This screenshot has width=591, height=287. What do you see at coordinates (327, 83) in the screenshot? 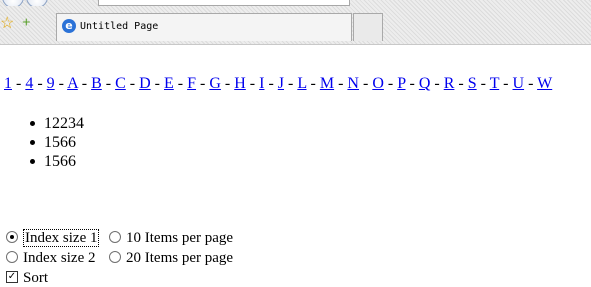
I see `letter-link-m: M` at bounding box center [327, 83].